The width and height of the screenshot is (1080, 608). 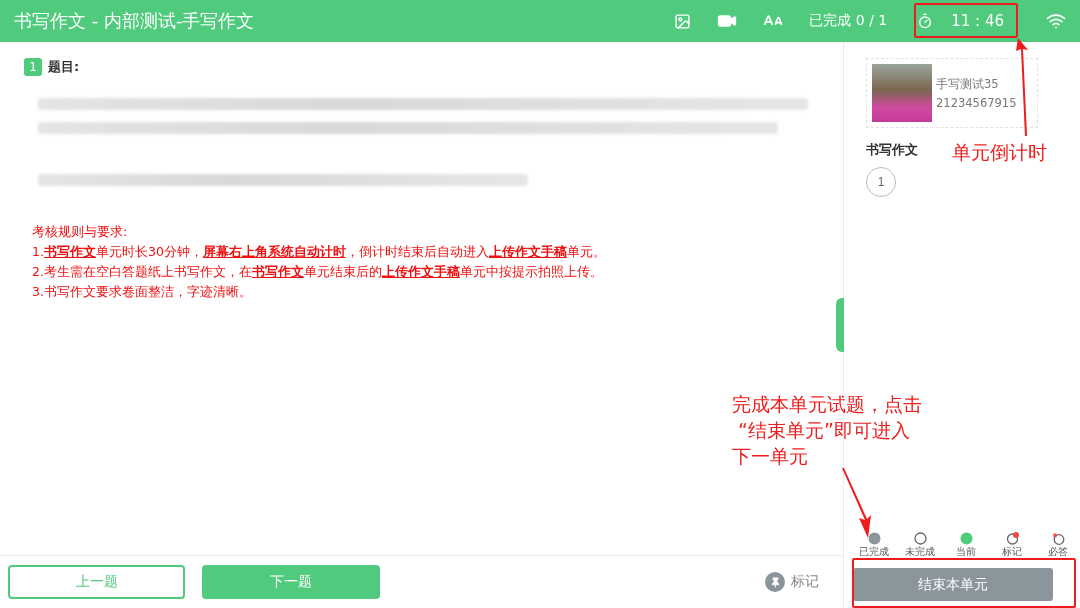 I want to click on section-title: 书写作文, so click(x=892, y=150).